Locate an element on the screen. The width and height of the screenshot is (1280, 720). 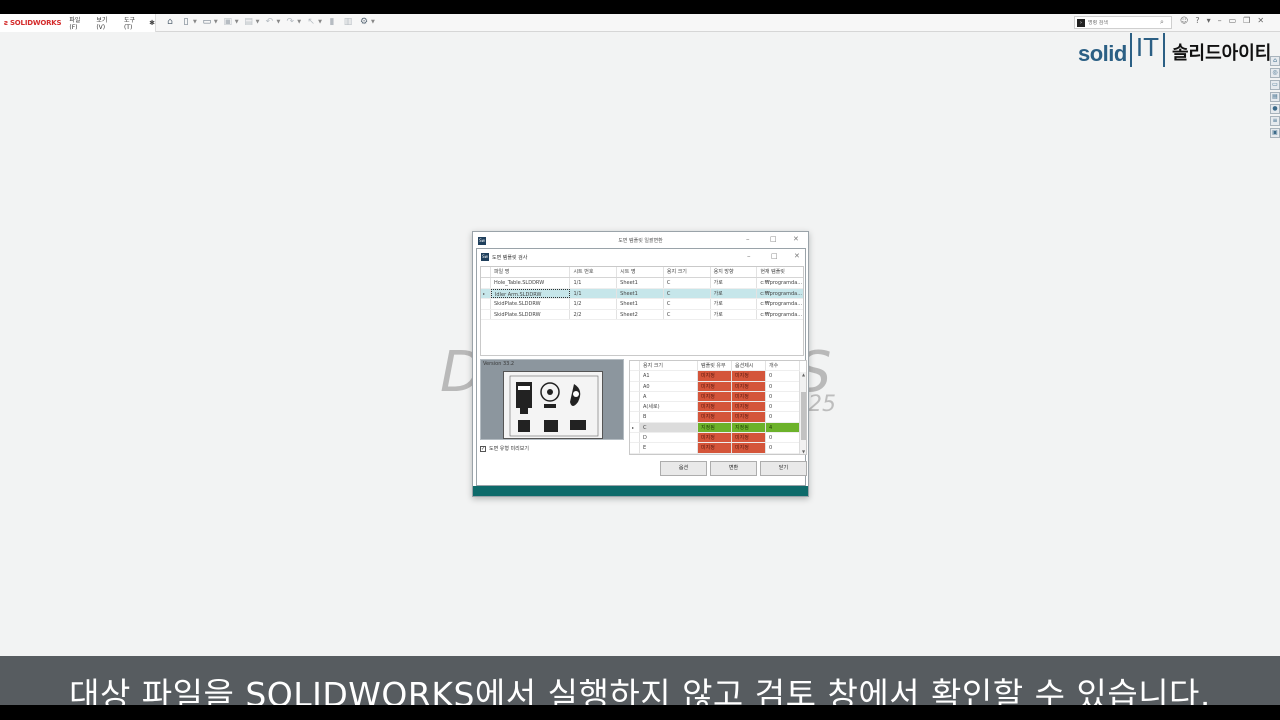
column-header: 용지 방향 is located at coordinates (734, 272).